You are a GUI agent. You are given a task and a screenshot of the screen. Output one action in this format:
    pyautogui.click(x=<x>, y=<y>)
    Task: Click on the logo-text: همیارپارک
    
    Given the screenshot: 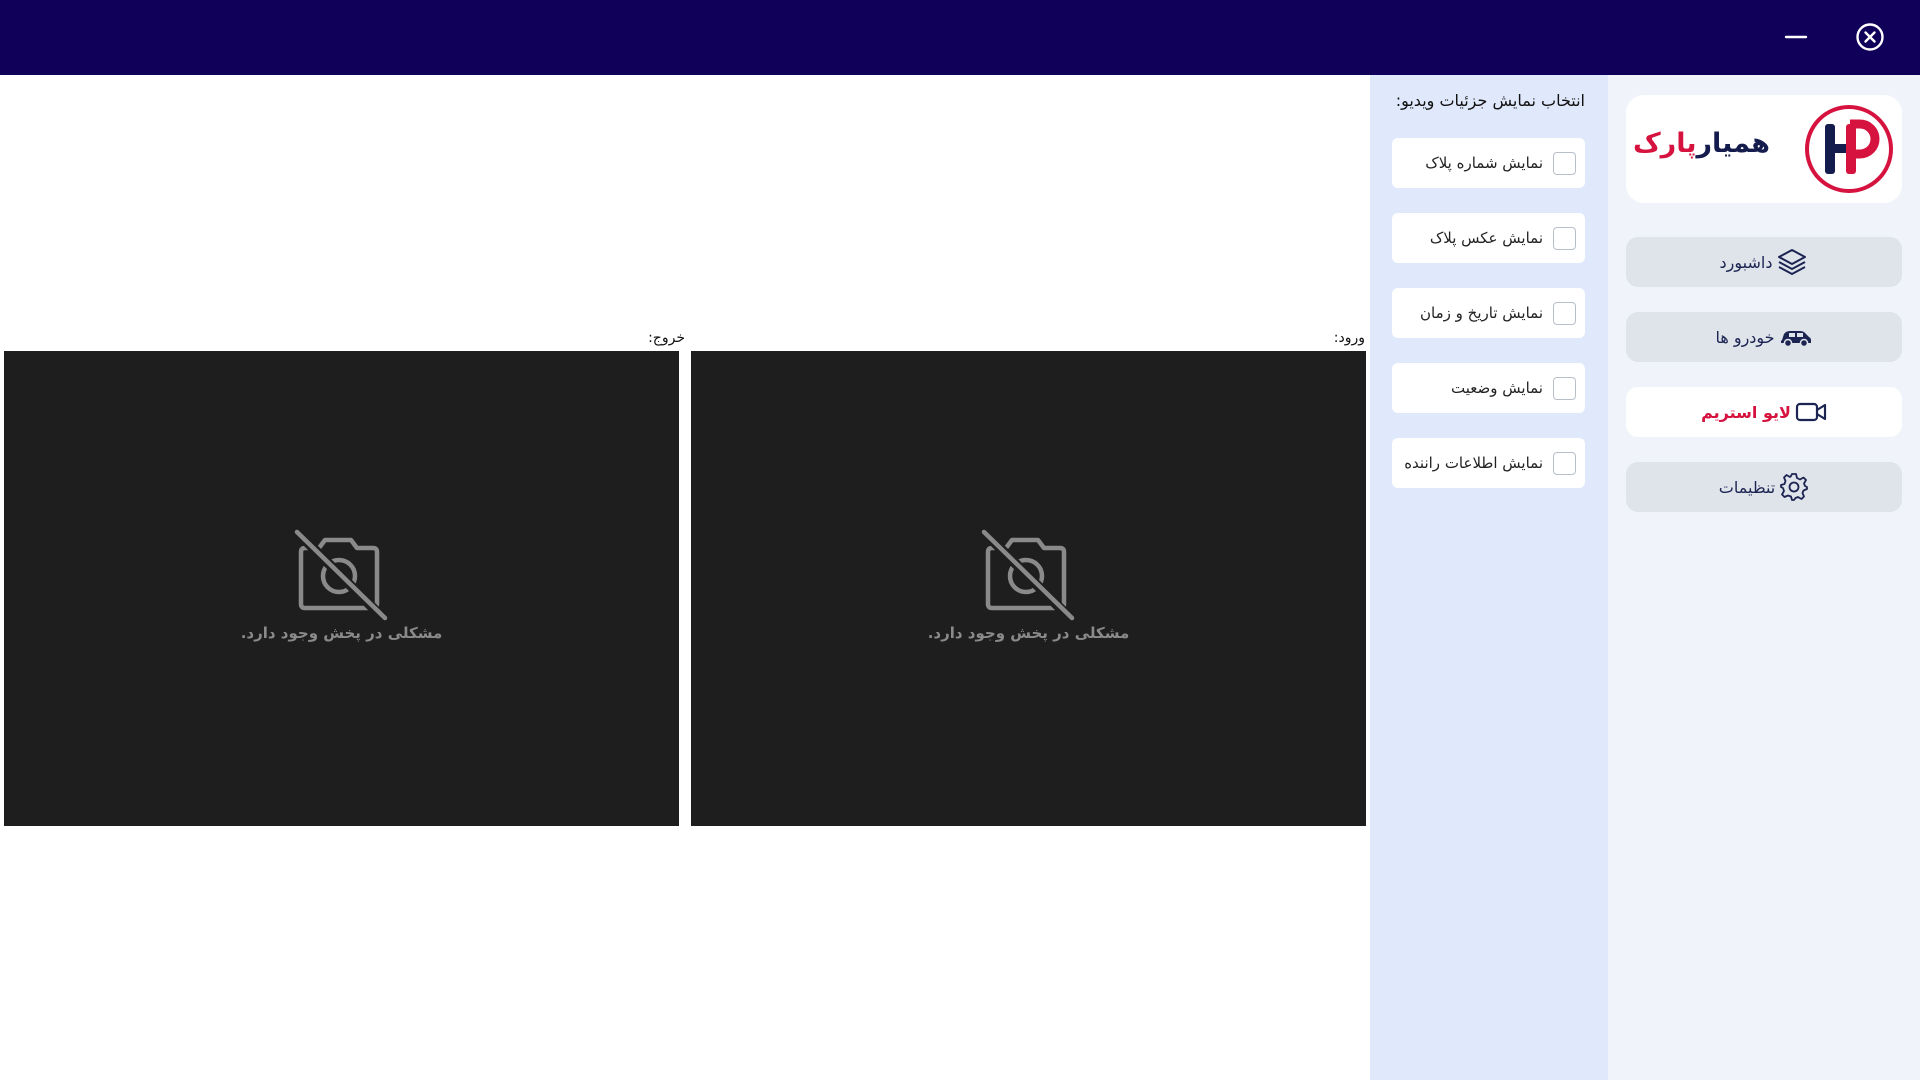 What is the action you would take?
    pyautogui.click(x=1701, y=143)
    